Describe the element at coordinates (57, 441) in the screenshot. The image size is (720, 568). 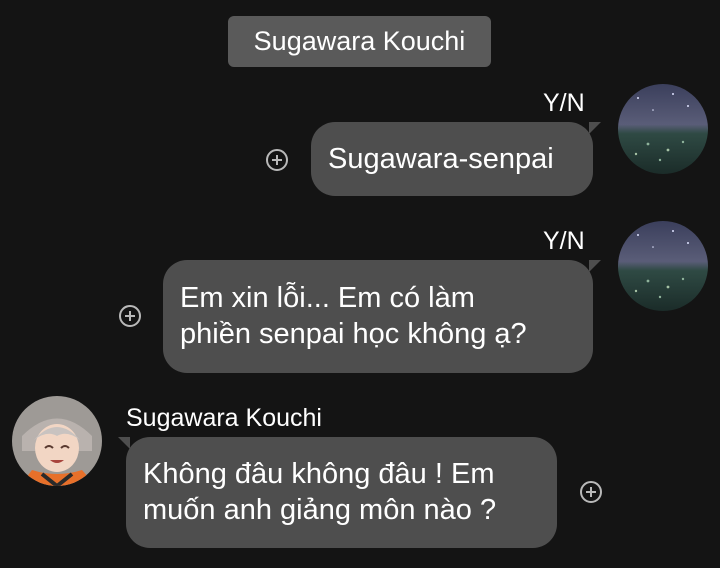
I see `anime-character-avatar` at that location.